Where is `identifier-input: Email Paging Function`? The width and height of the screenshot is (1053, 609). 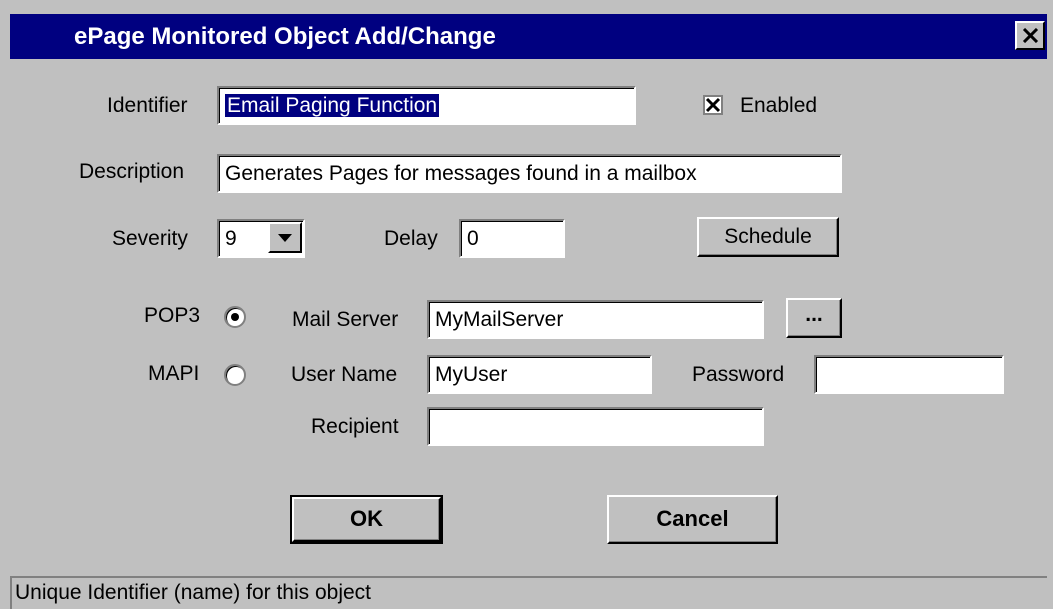 identifier-input: Email Paging Function is located at coordinates (426, 105).